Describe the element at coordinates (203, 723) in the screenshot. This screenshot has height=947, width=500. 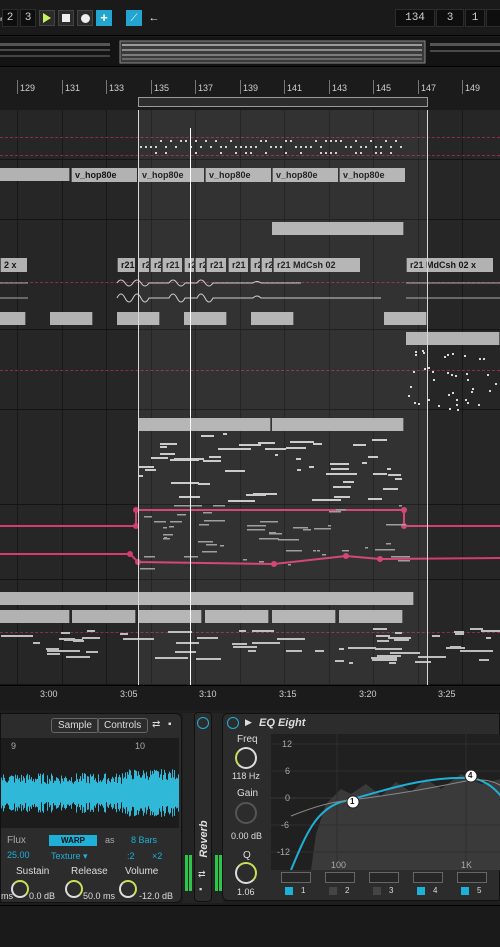
I see `reverb-power-icon` at that location.